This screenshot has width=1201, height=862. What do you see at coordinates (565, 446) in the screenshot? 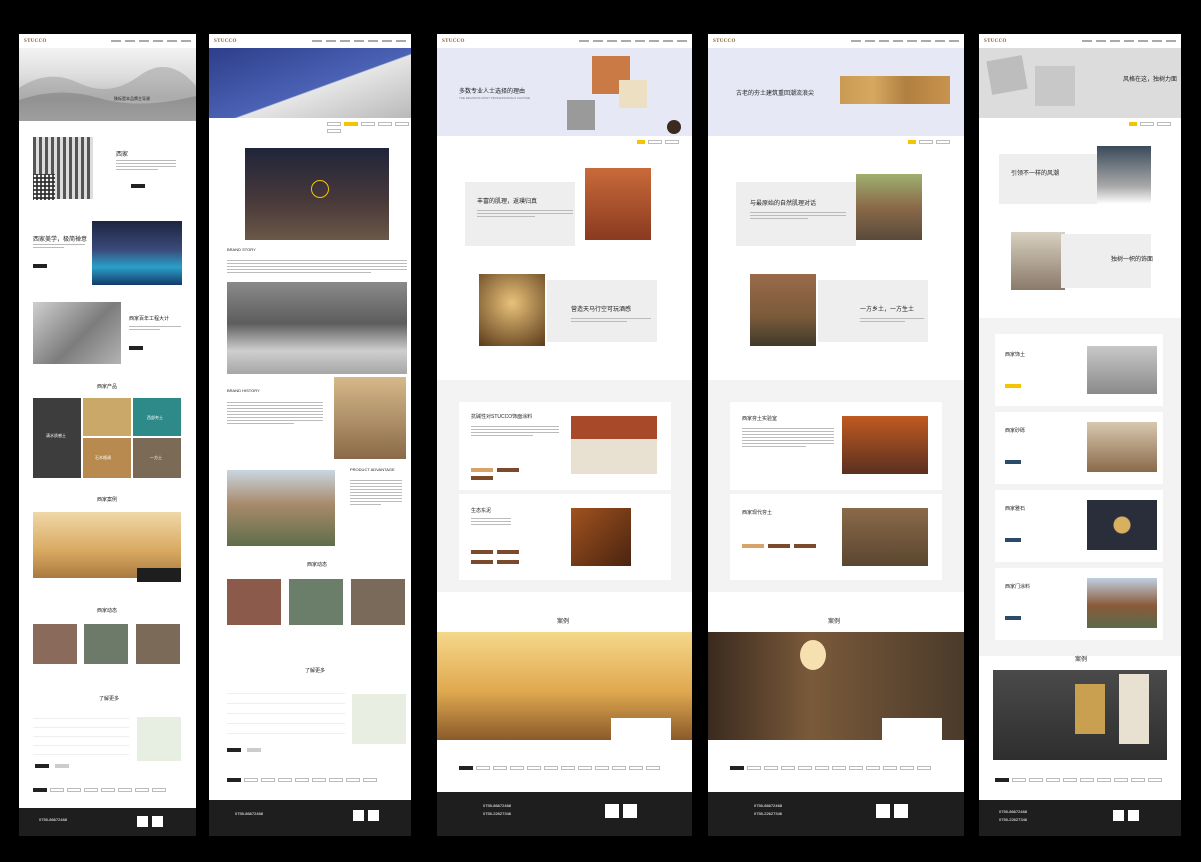
I see `product-card-1: 抗碱性对STUCCO饰面涂料` at bounding box center [565, 446].